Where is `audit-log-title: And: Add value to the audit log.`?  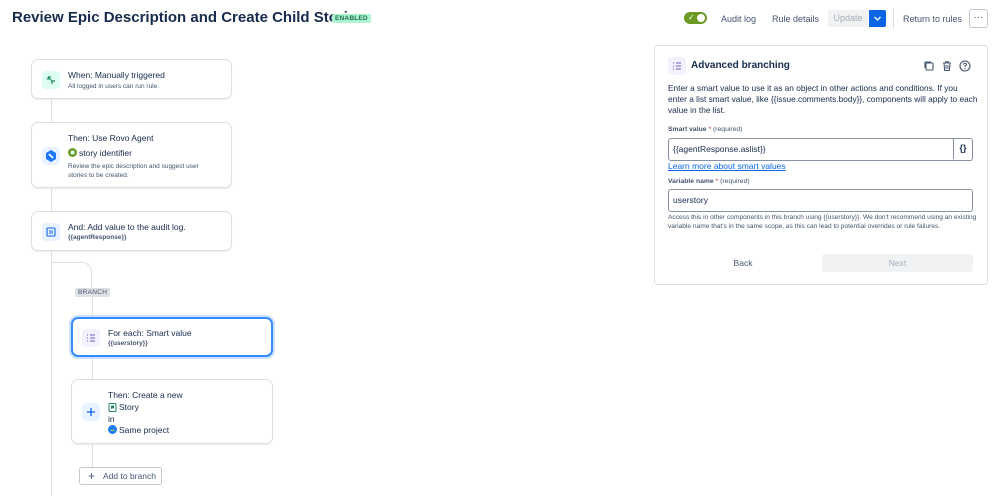
audit-log-title: And: Add value to the audit log. is located at coordinates (127, 227).